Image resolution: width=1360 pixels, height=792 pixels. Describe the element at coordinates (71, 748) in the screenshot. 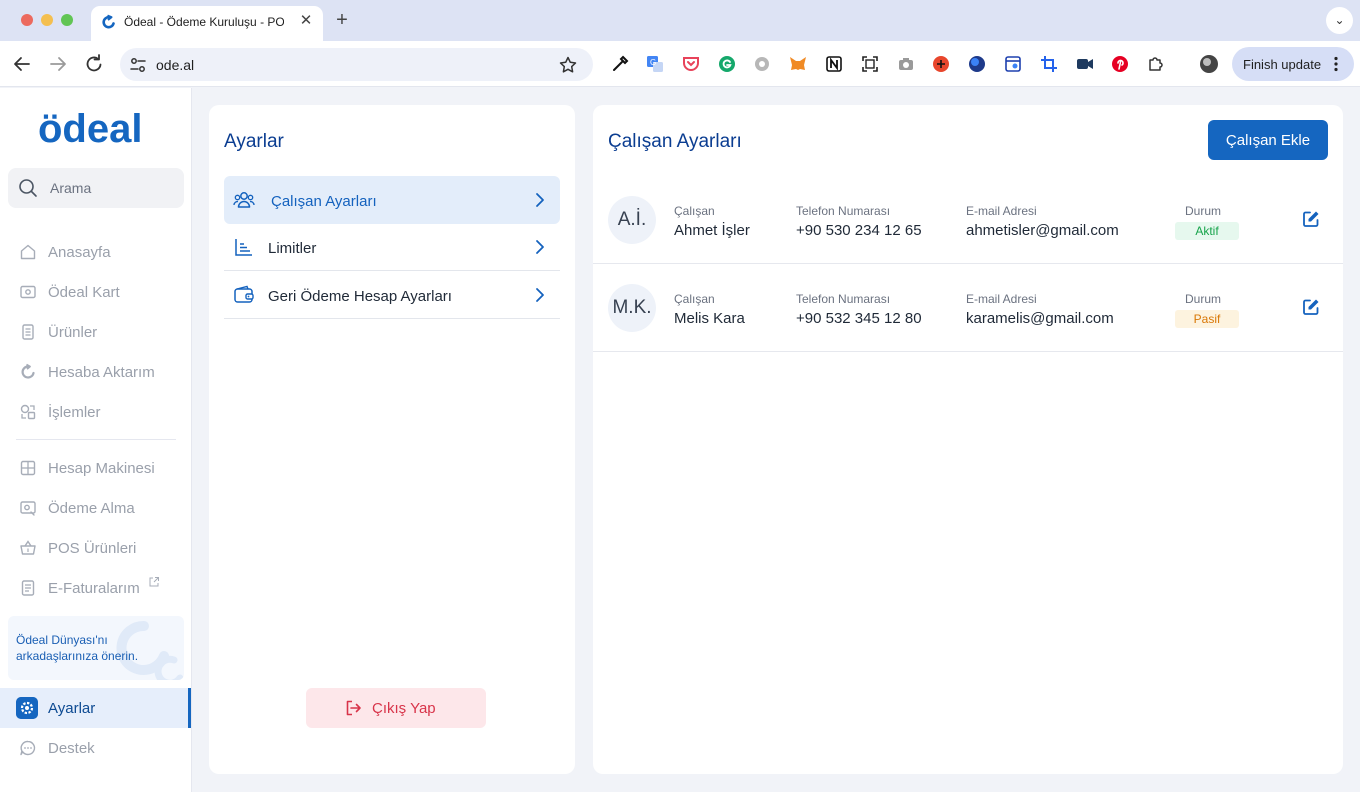

I see `sidebar-item-label: Destek` at that location.